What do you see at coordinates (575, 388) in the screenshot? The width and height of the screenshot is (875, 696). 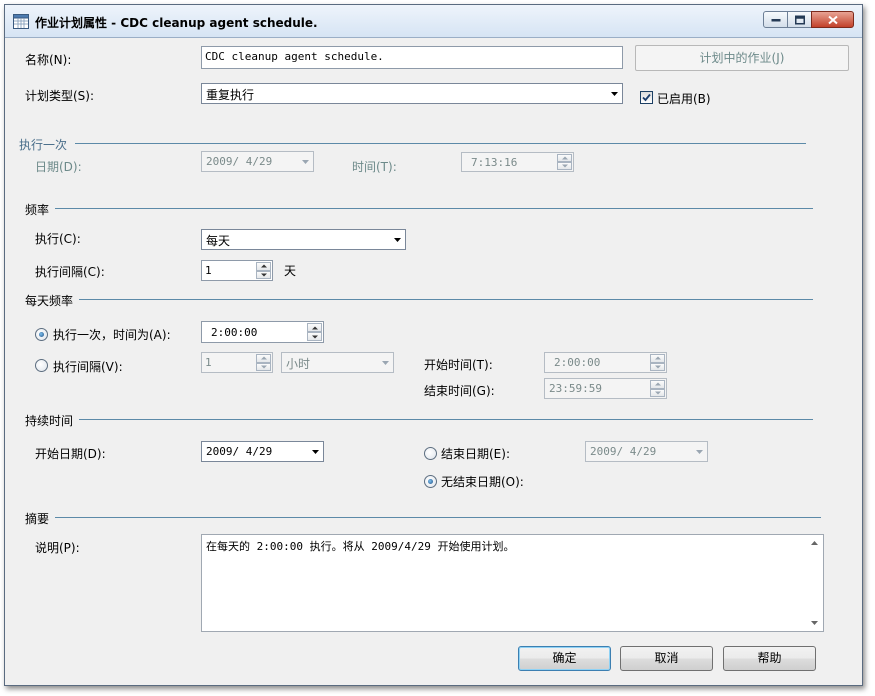 I see `end-time-value: 23:59:59` at bounding box center [575, 388].